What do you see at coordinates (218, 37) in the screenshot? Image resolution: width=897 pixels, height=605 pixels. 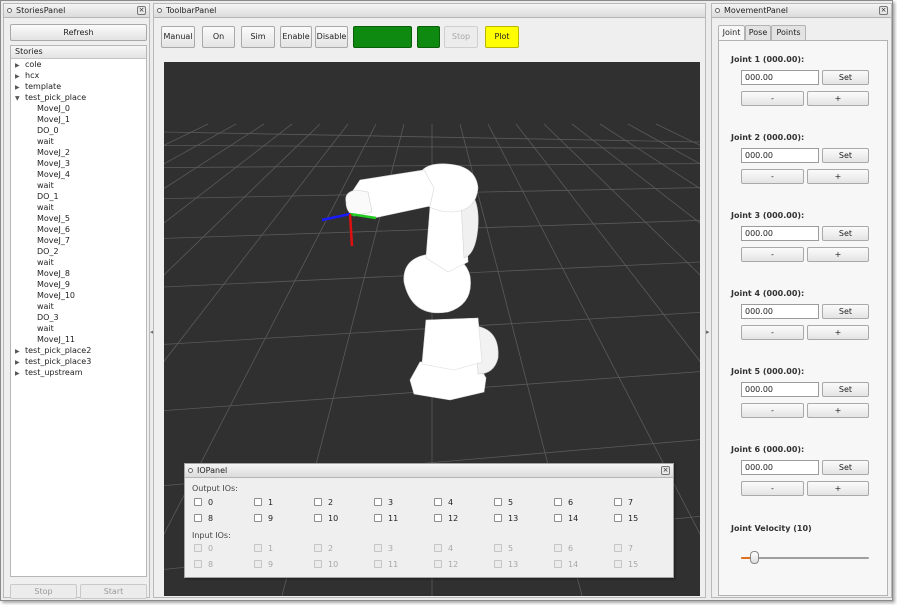 I see `on-button: On` at bounding box center [218, 37].